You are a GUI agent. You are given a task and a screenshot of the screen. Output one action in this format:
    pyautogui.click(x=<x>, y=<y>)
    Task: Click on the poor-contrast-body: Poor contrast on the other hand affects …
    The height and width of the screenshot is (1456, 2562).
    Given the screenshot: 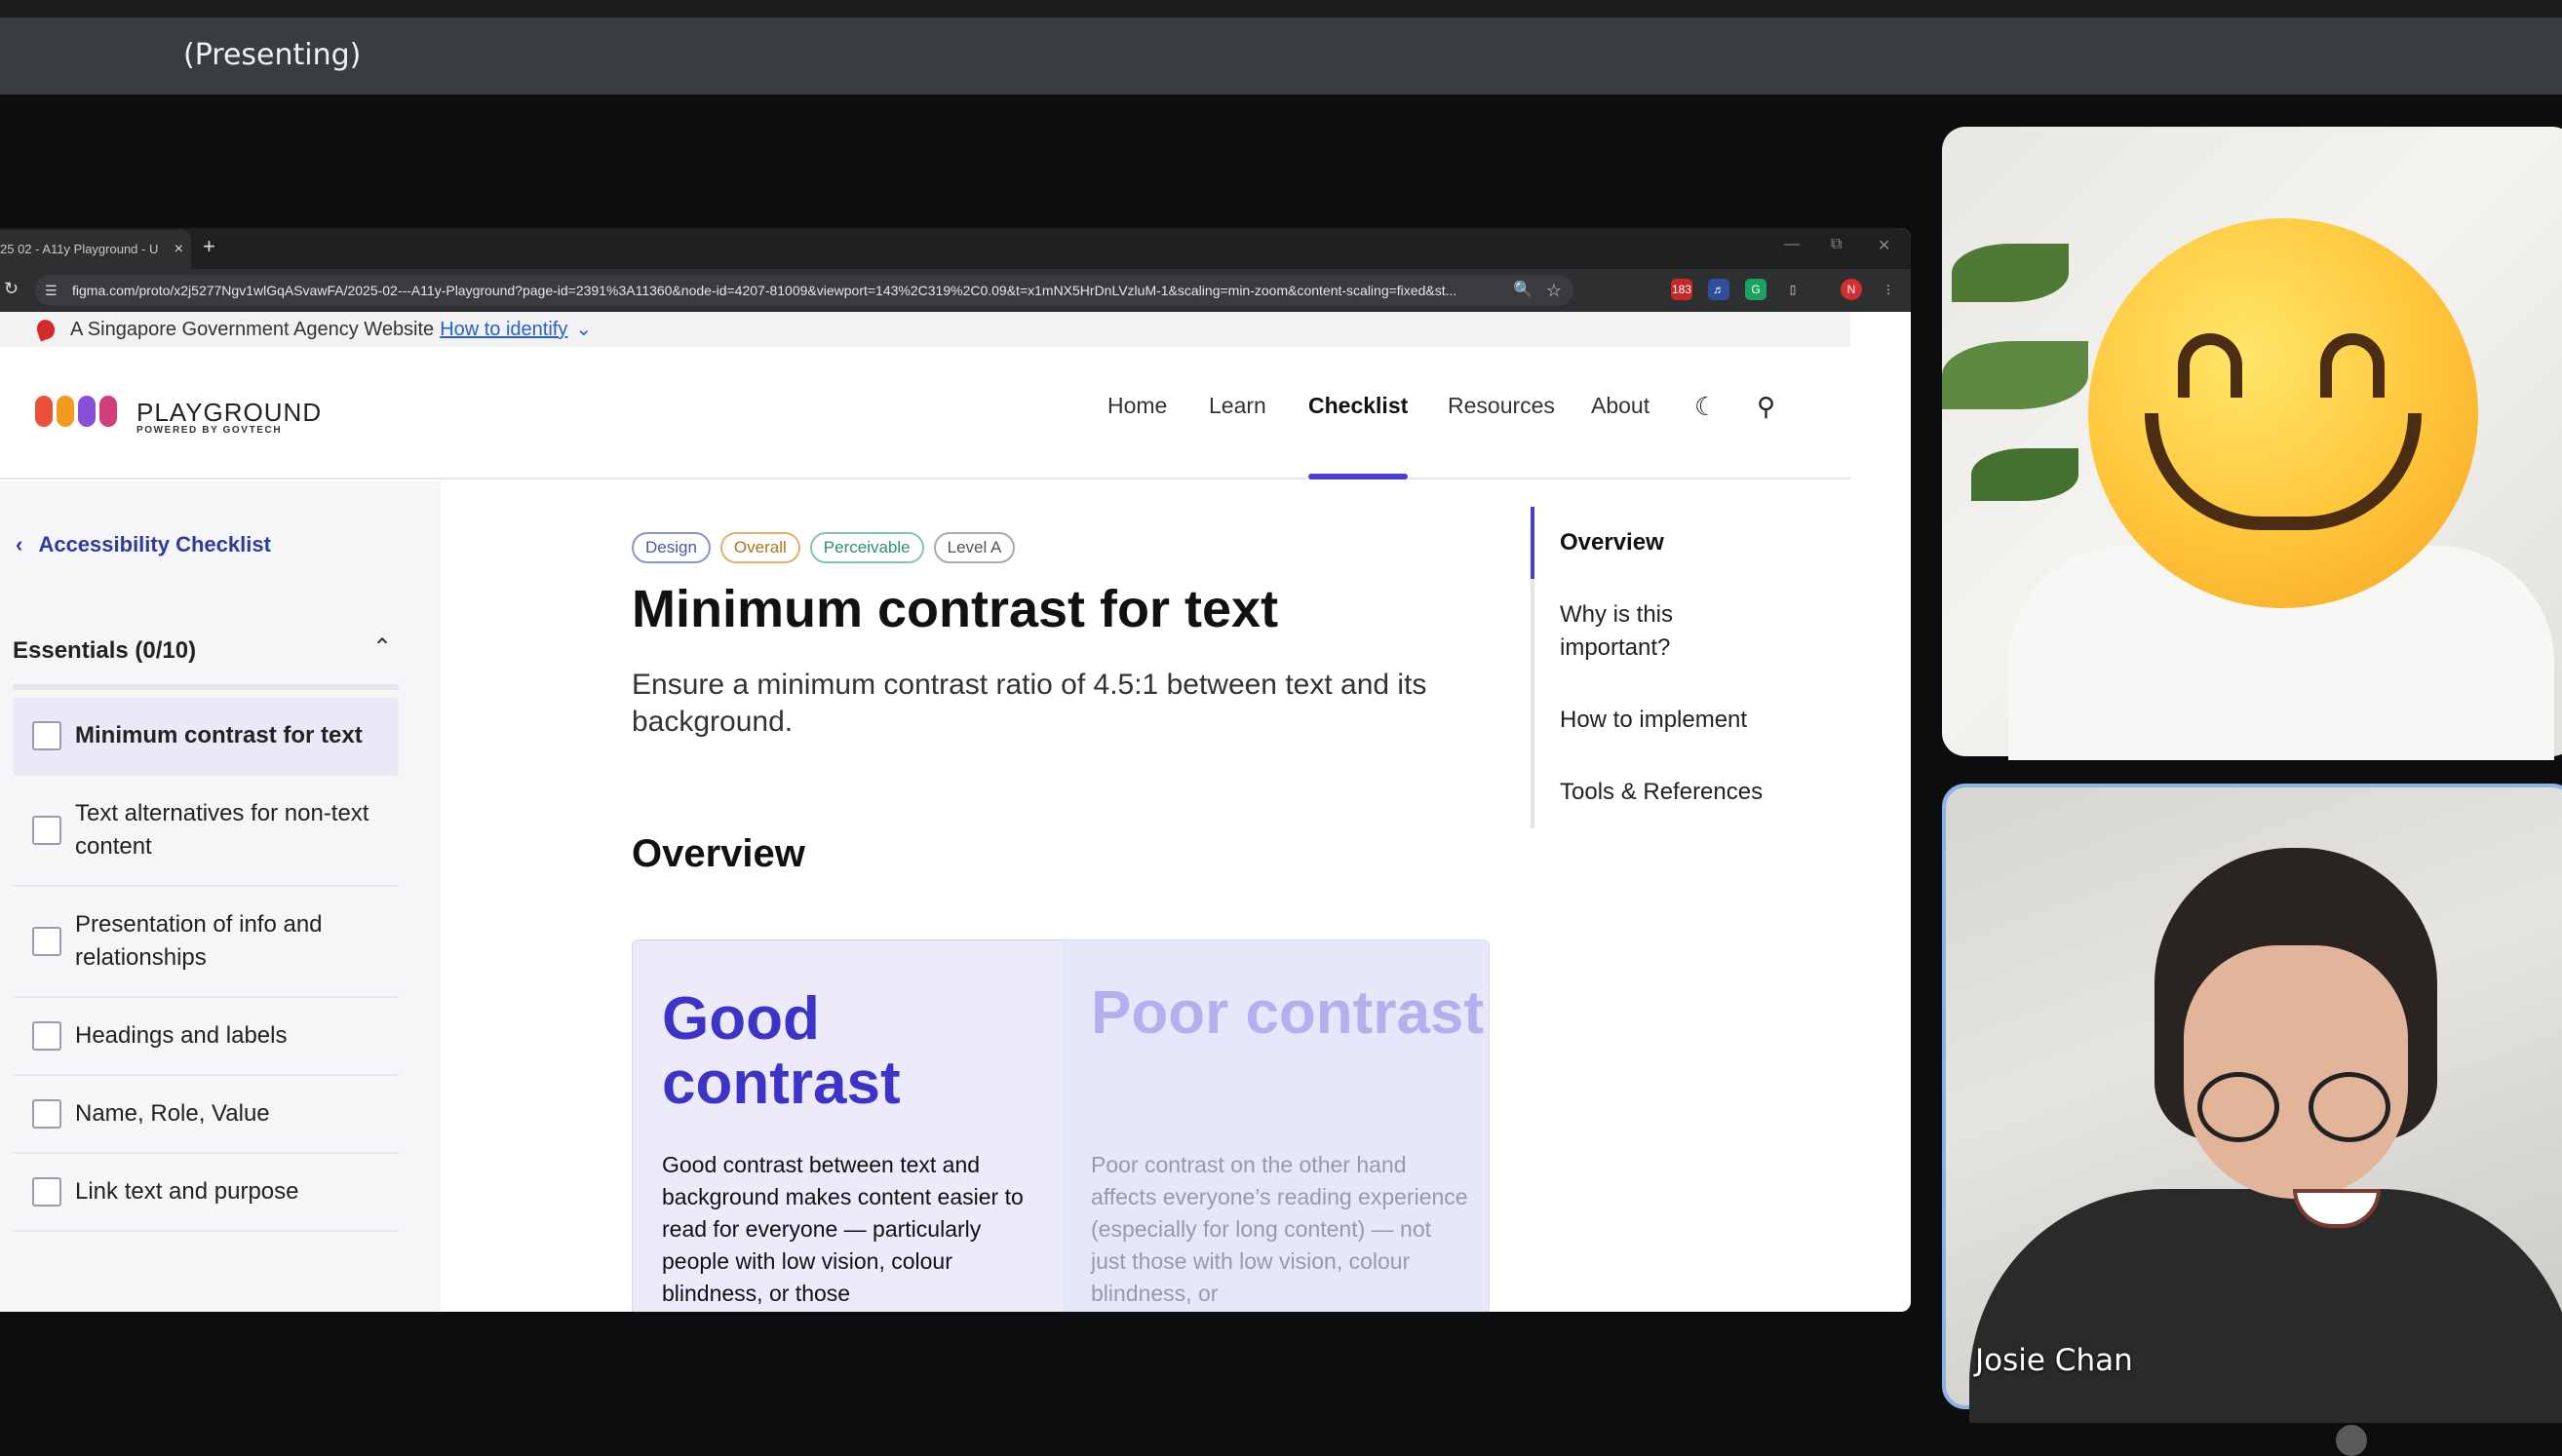 What is the action you would take?
    pyautogui.click(x=1279, y=1229)
    